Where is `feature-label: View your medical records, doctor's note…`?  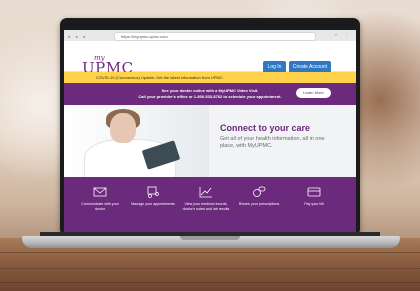 feature-label: View your medical records, doctor's note… is located at coordinates (206, 206).